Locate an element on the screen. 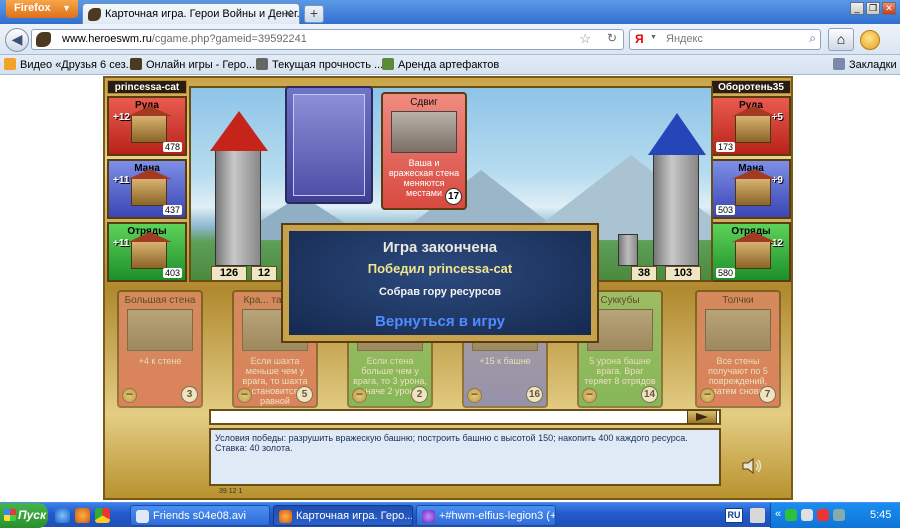 The width and height of the screenshot is (900, 528). speaker-icon is located at coordinates (752, 466).